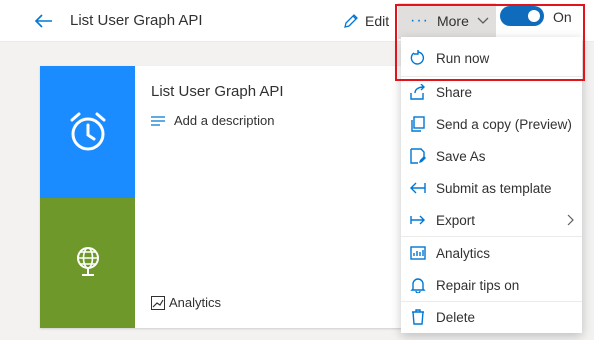 The image size is (594, 340). Describe the element at coordinates (418, 58) in the screenshot. I see `run-icon` at that location.